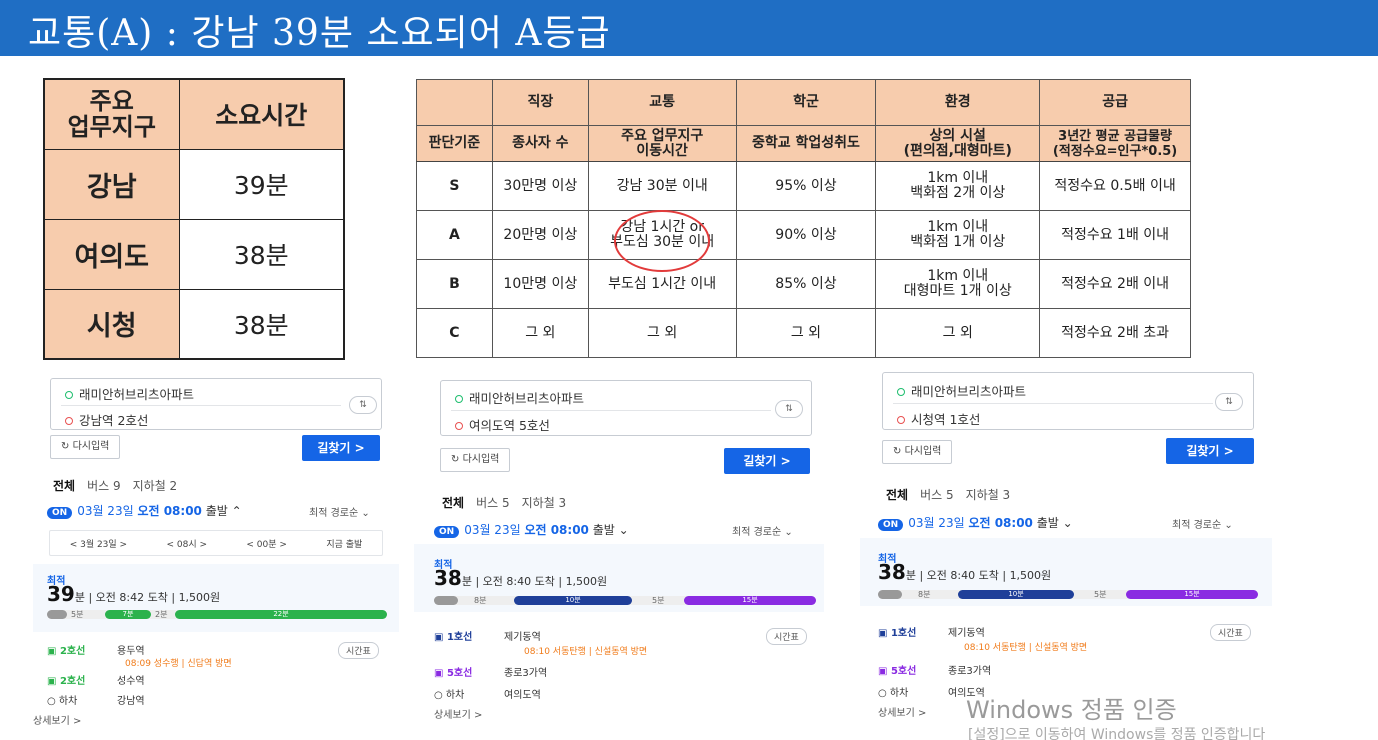 The image size is (1378, 740). I want to click on tab-bus: 버스 9, so click(104, 486).